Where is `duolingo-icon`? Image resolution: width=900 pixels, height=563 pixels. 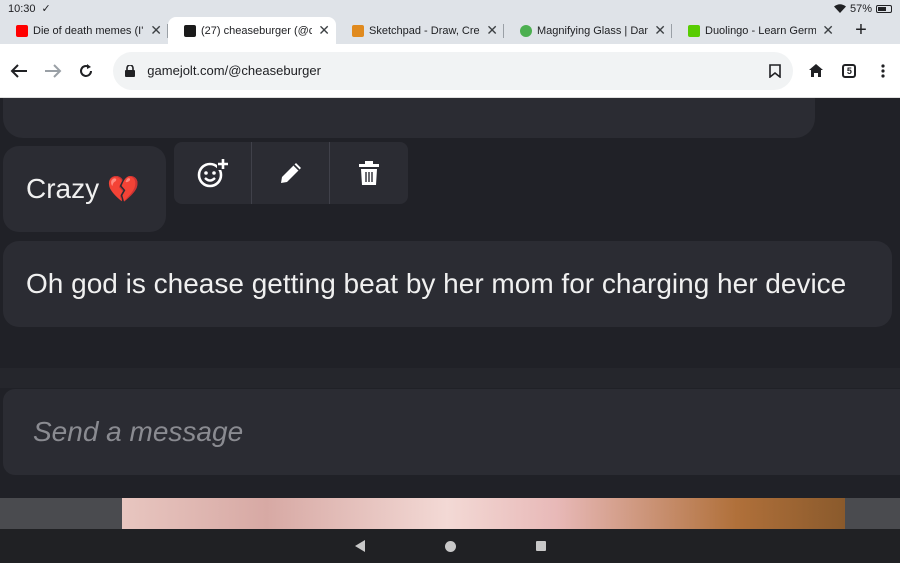 duolingo-icon is located at coordinates (694, 30).